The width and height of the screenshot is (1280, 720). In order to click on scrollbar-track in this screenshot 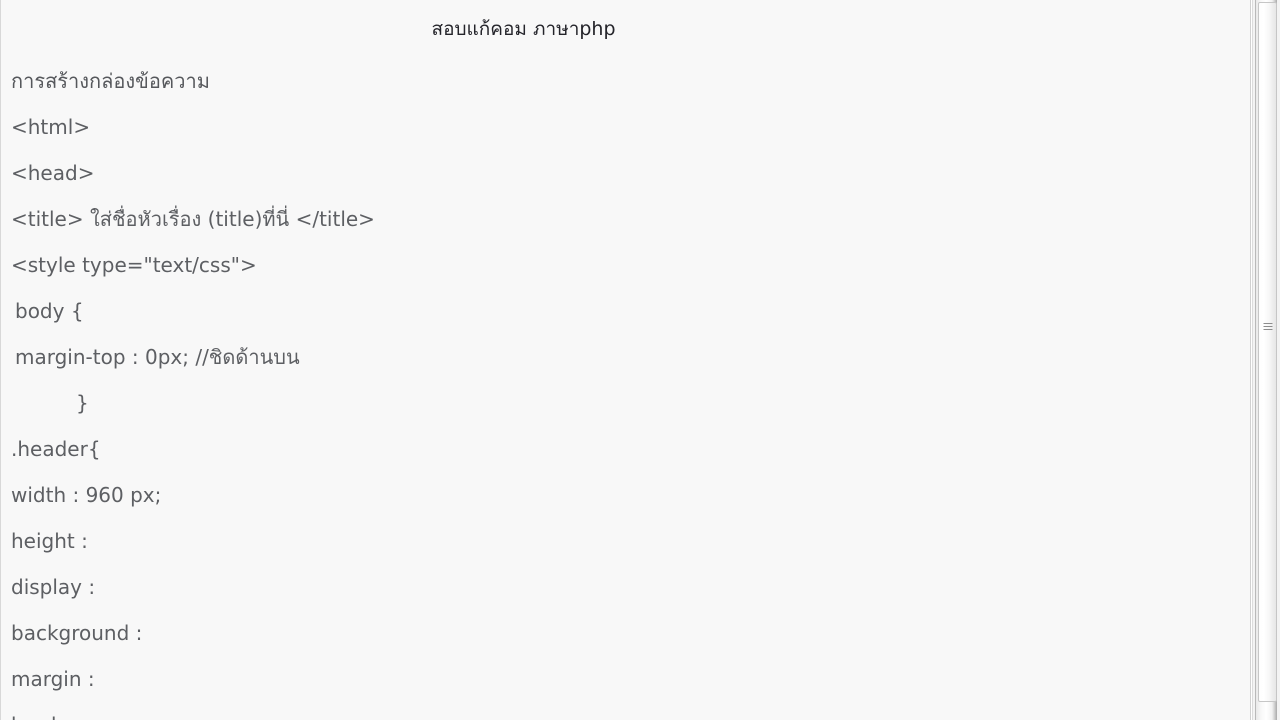, I will do `click(1266, 360)`.